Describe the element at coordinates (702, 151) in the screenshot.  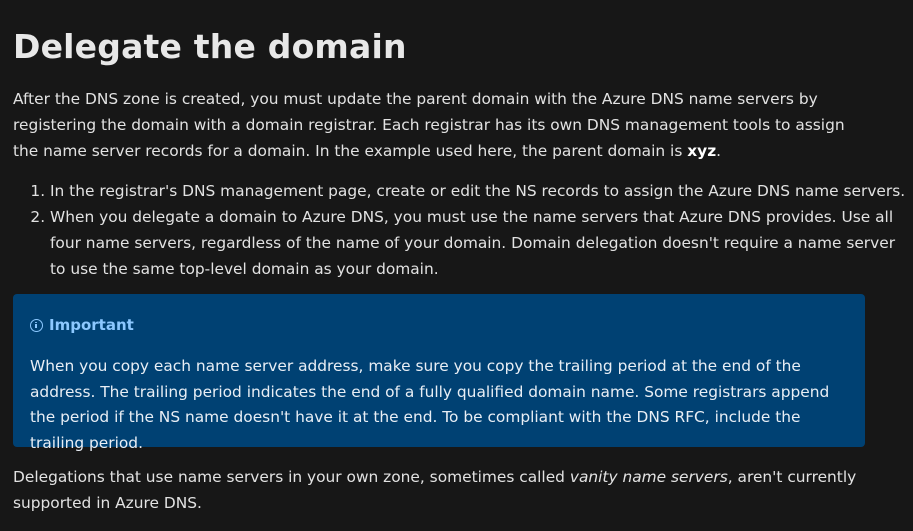
I see `parent-domain-name: xyz` at that location.